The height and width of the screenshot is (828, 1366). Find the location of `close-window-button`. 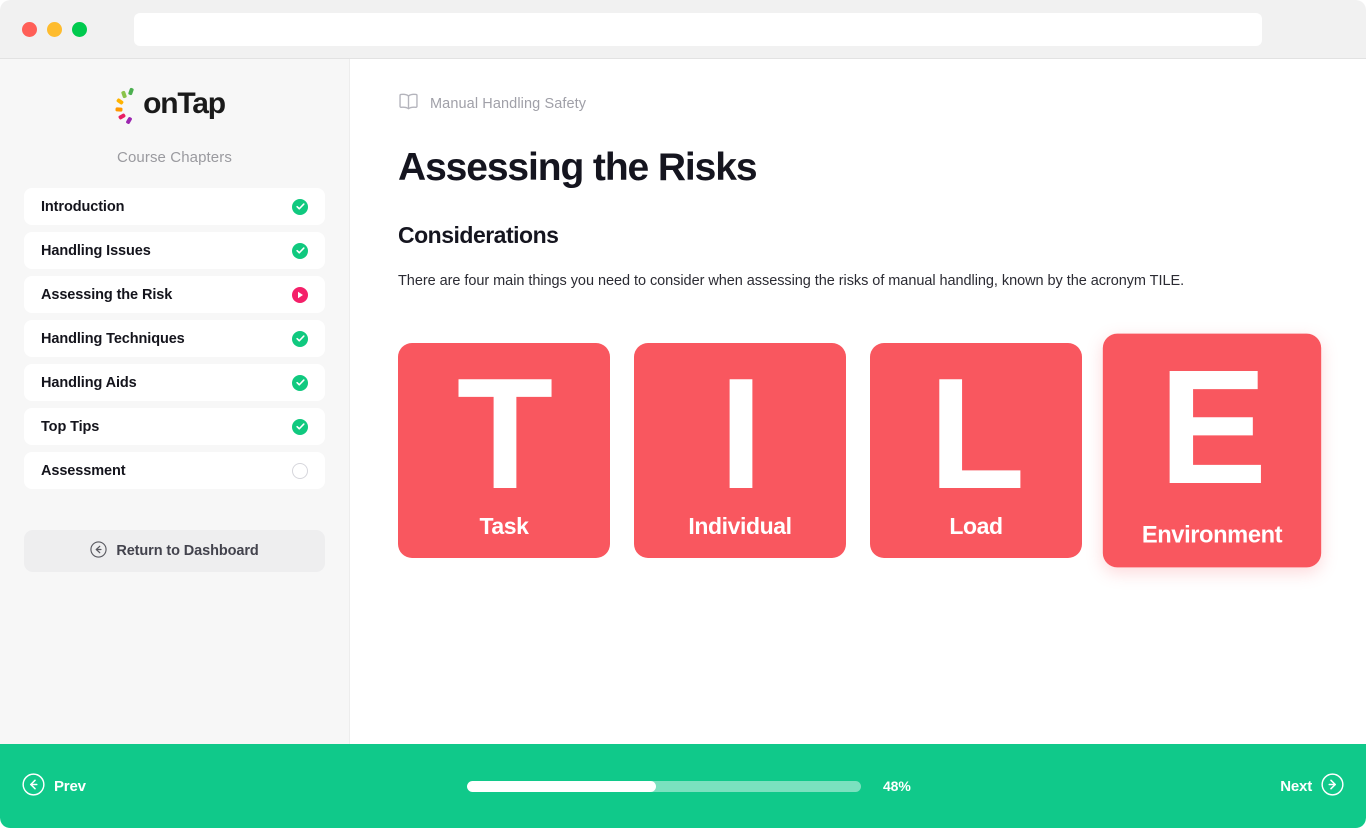

close-window-button is located at coordinates (29, 29).